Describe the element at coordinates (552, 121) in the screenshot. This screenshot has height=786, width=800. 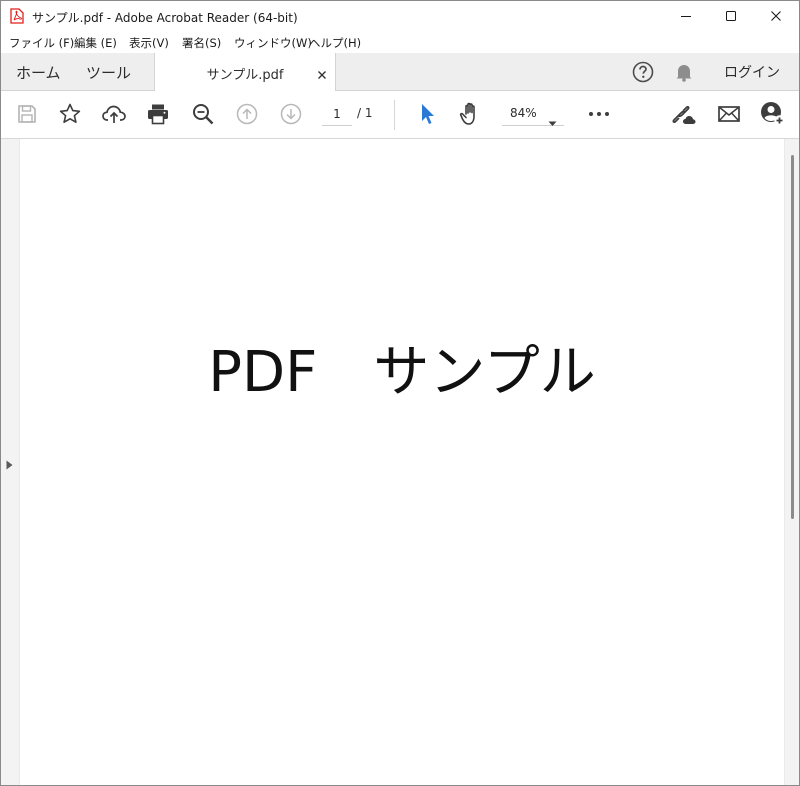
I see `caret-down-icon` at that location.